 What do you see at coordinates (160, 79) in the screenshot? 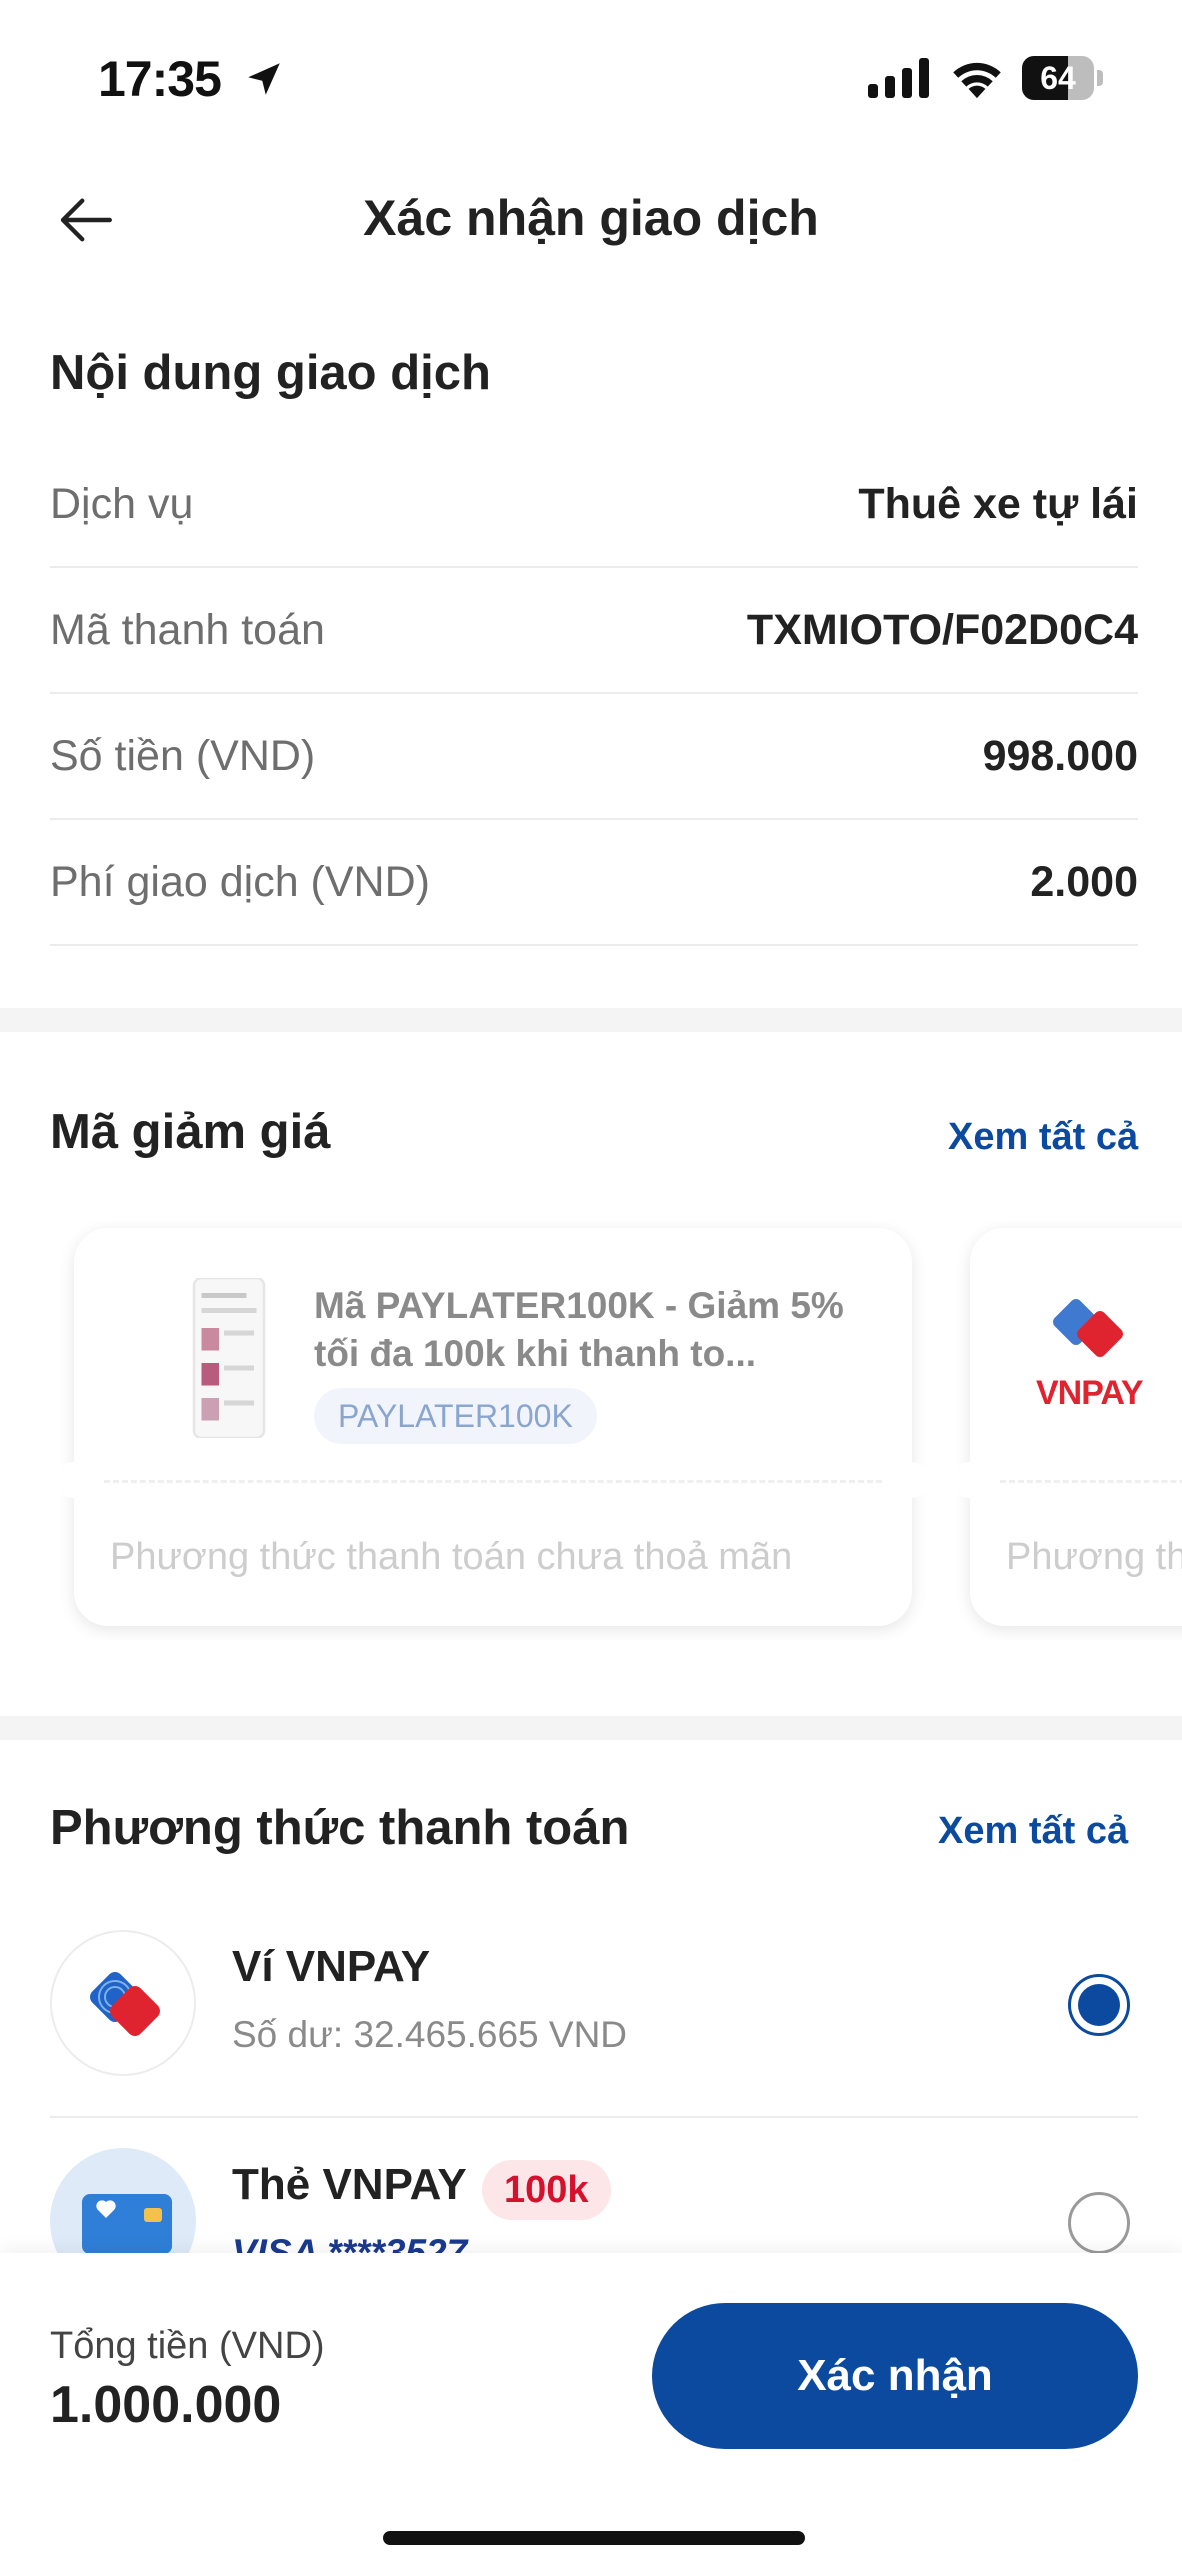
I see `status-time: 17:35` at bounding box center [160, 79].